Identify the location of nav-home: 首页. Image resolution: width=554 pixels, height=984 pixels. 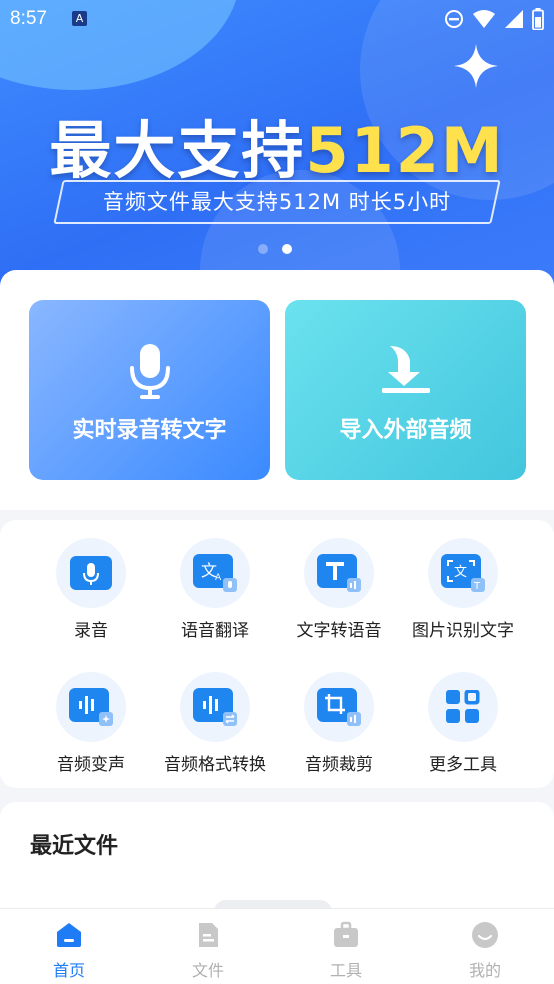
(69, 951).